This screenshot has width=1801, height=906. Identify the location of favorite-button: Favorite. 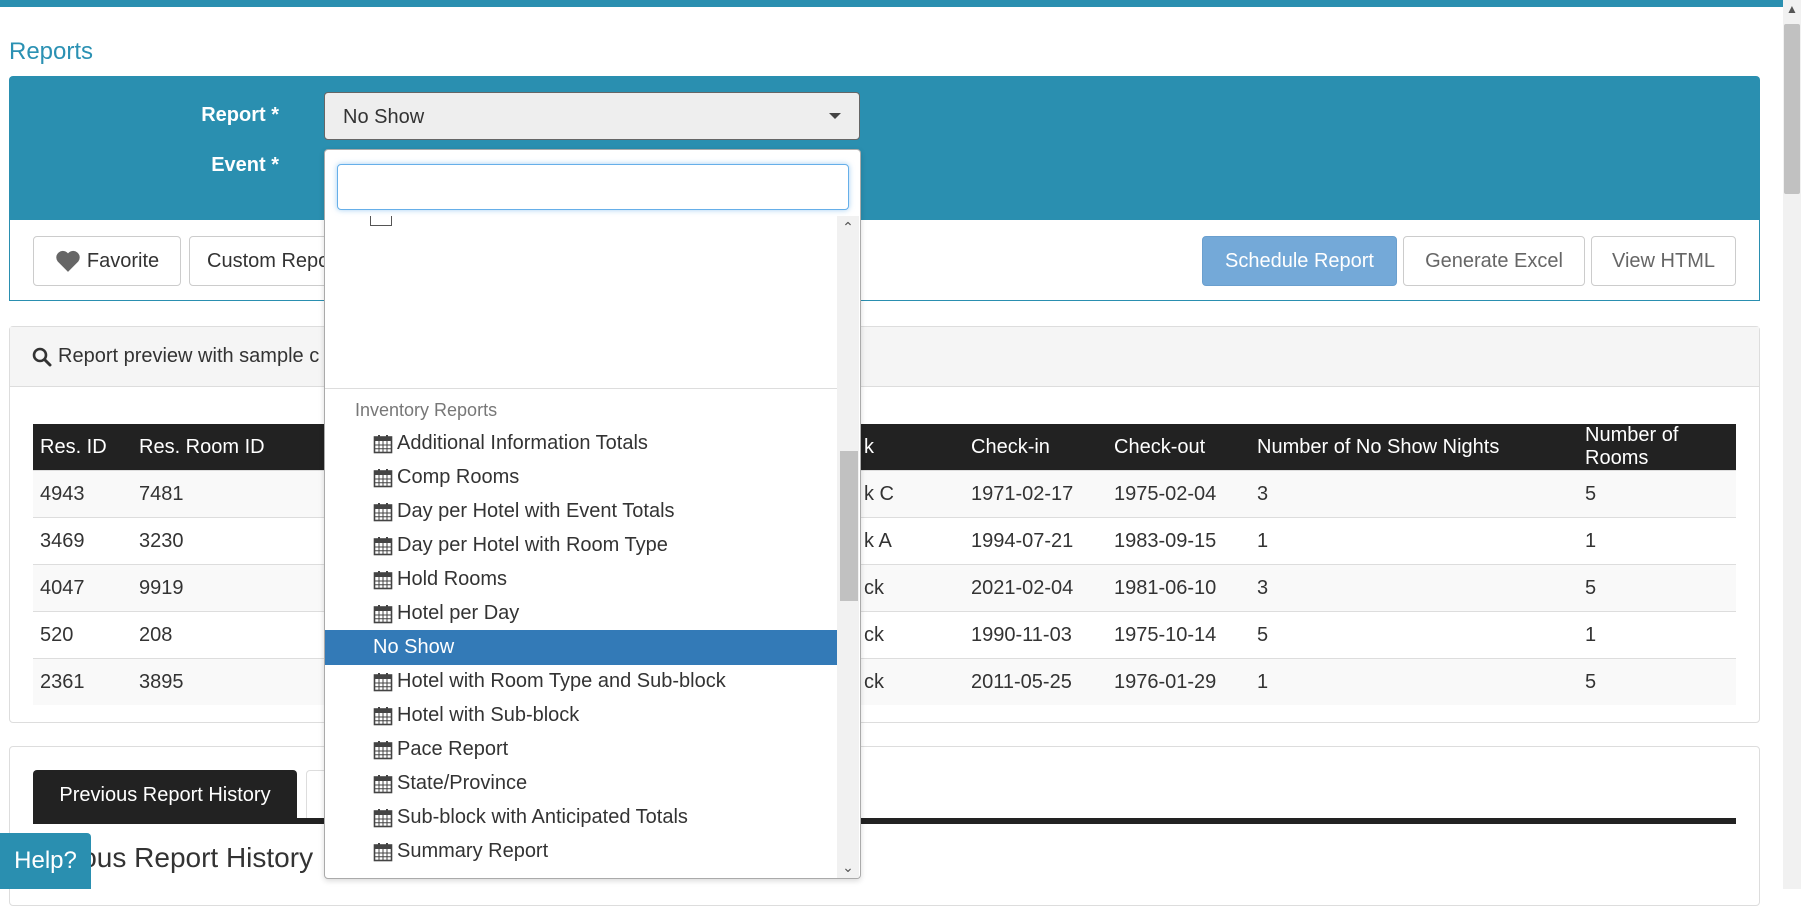
(107, 261).